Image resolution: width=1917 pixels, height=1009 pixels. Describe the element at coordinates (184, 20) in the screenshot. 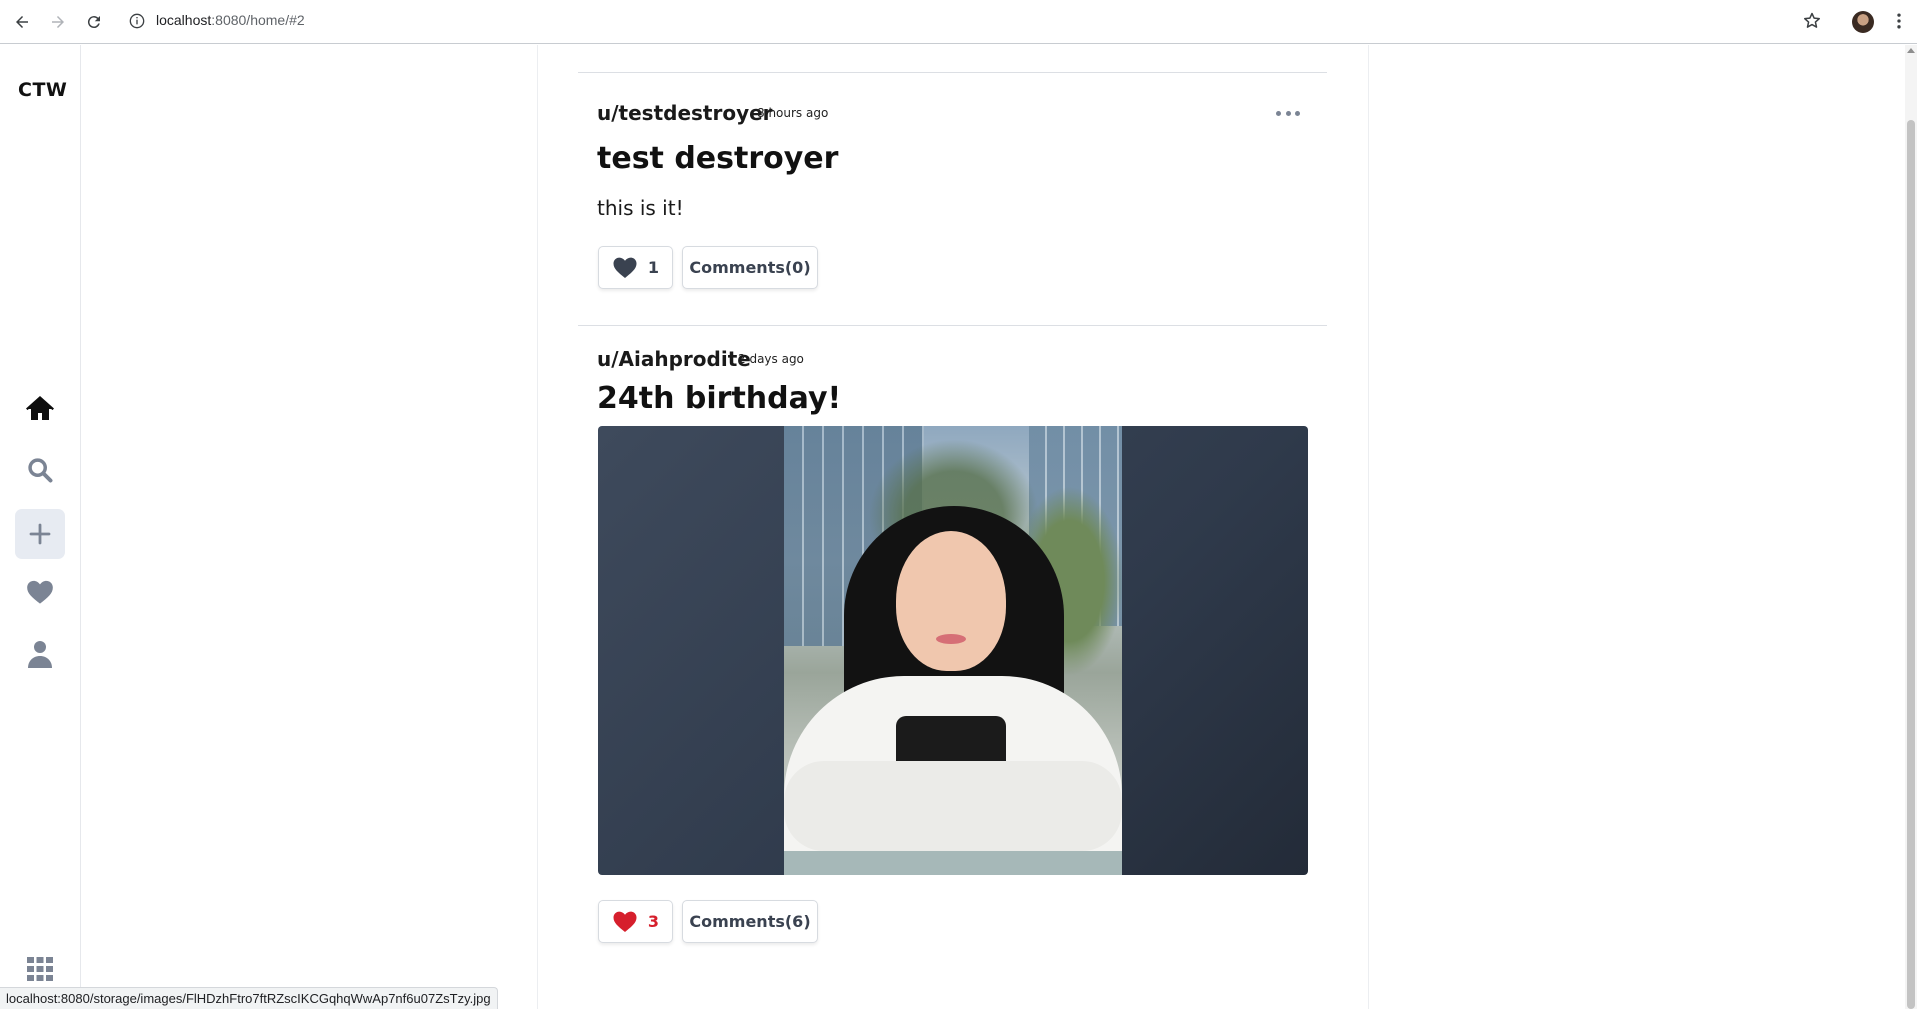

I see `url-host: localhost` at that location.